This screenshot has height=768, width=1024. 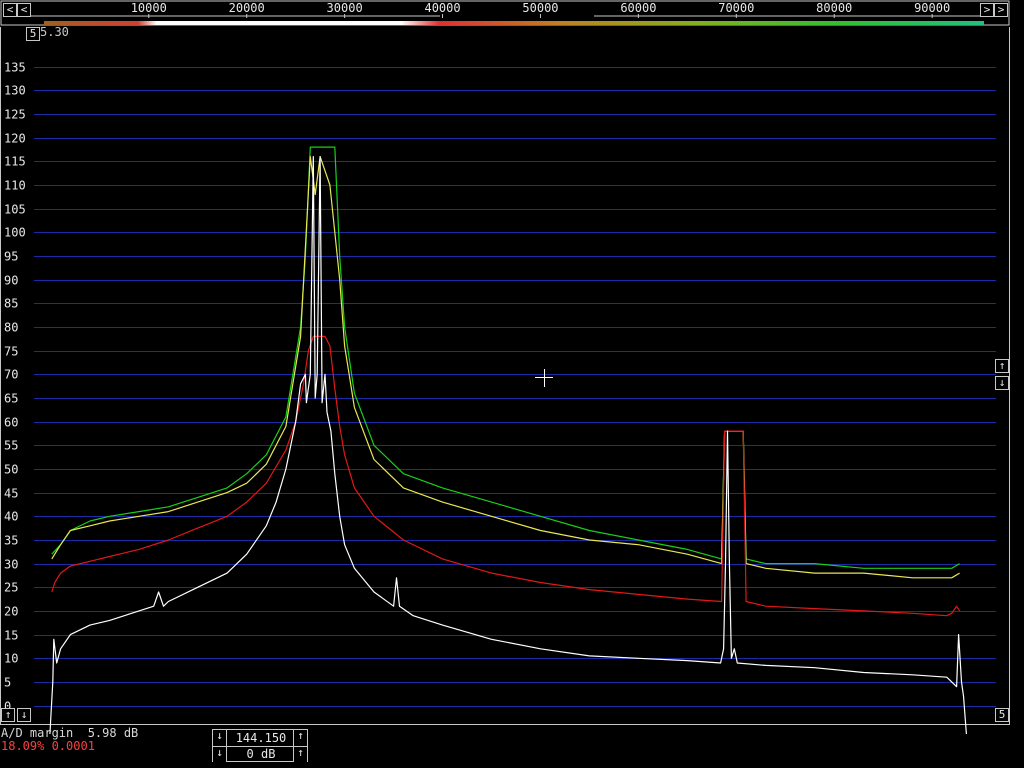 I want to click on level-up-button: ↑, so click(x=8, y=715).